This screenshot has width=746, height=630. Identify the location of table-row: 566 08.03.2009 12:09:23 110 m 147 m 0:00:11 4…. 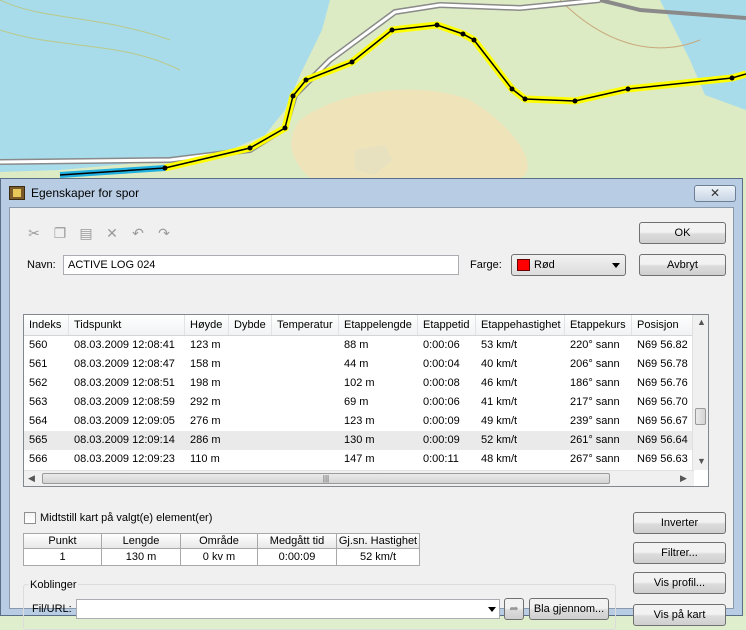
(359, 459).